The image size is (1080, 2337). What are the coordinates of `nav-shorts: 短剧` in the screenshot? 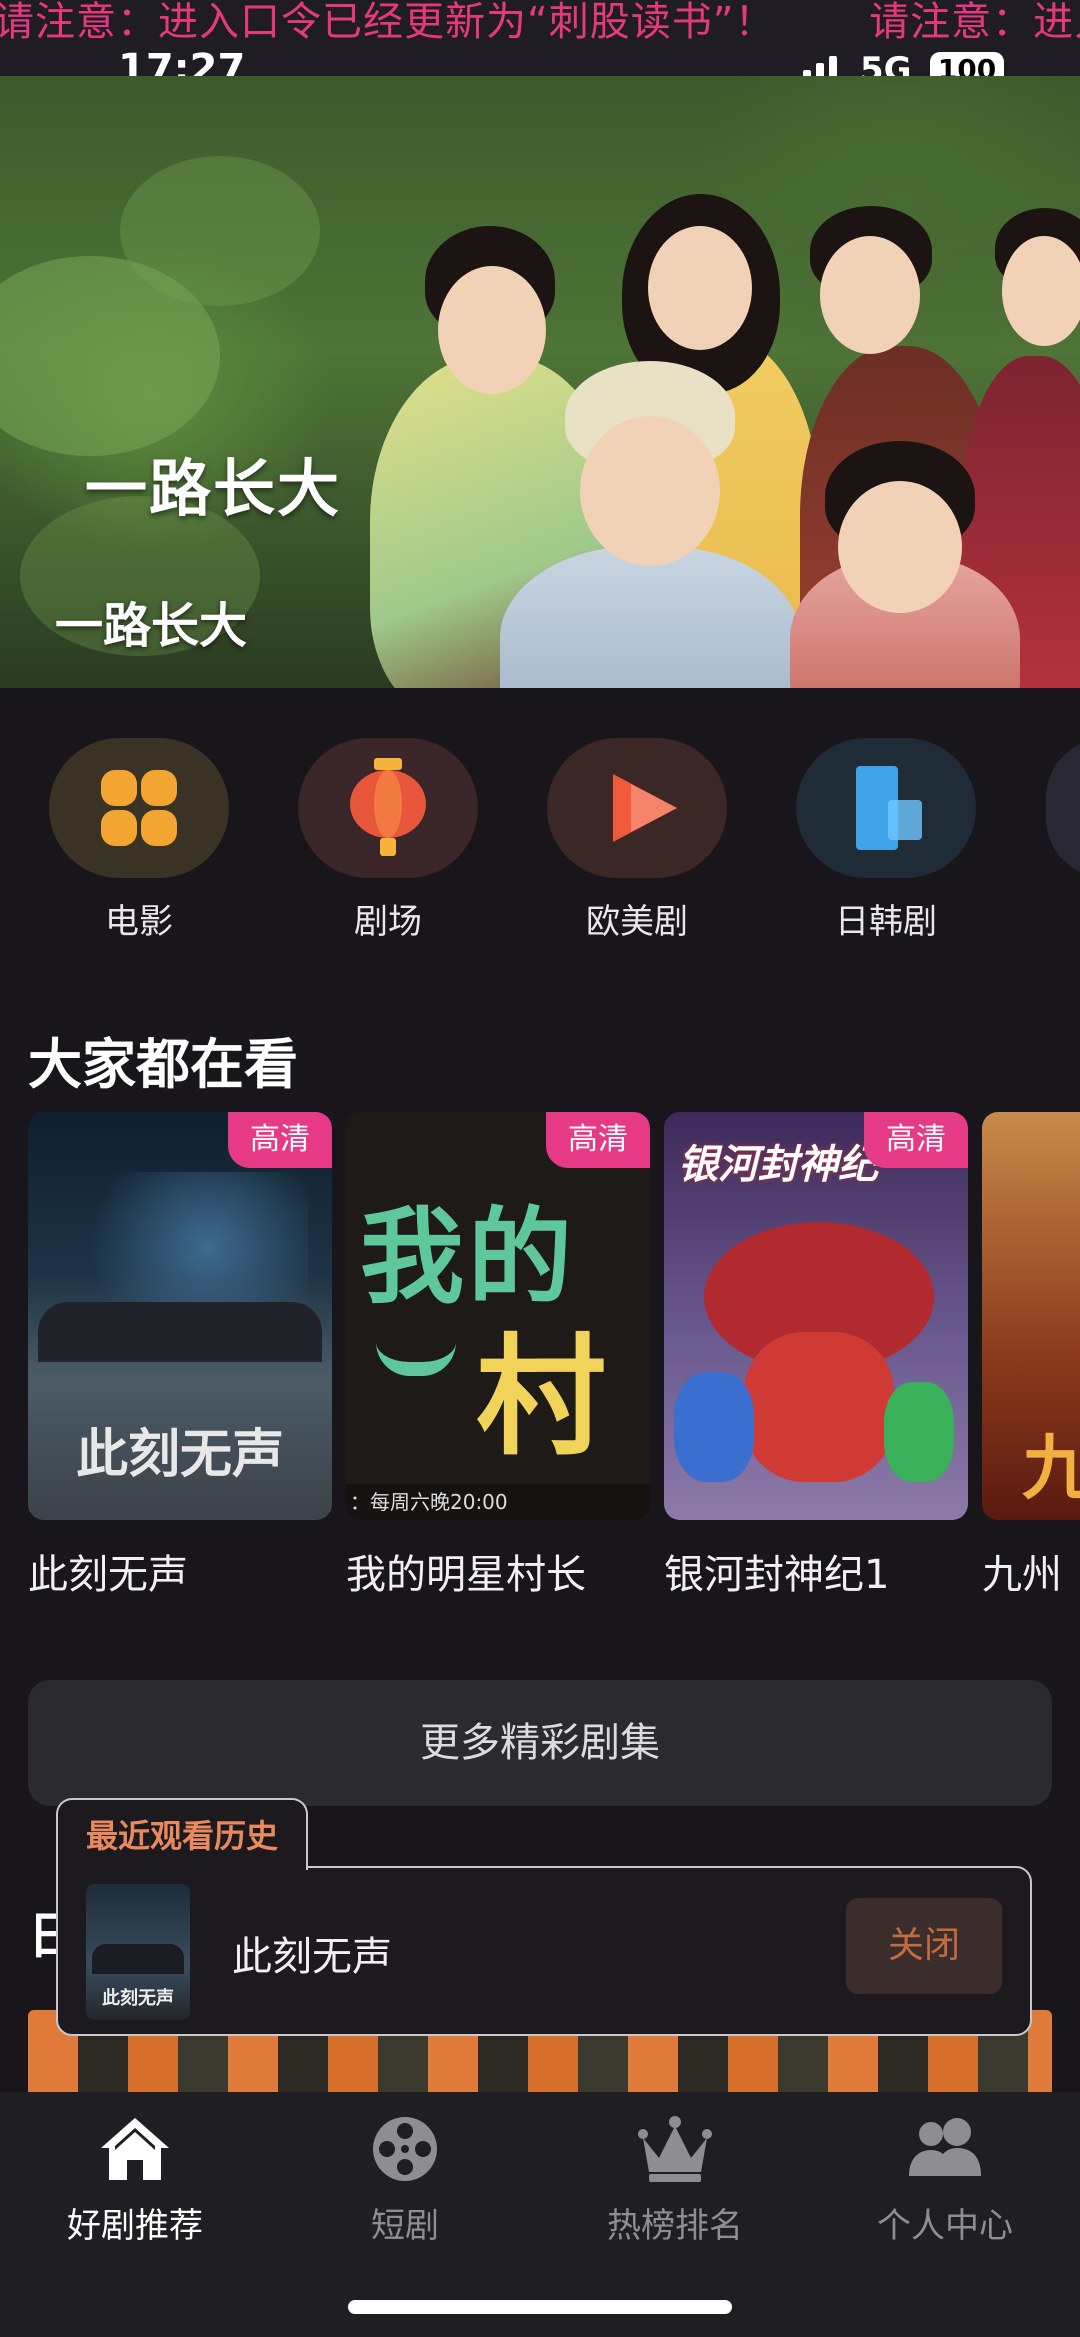 It's located at (405, 2180).